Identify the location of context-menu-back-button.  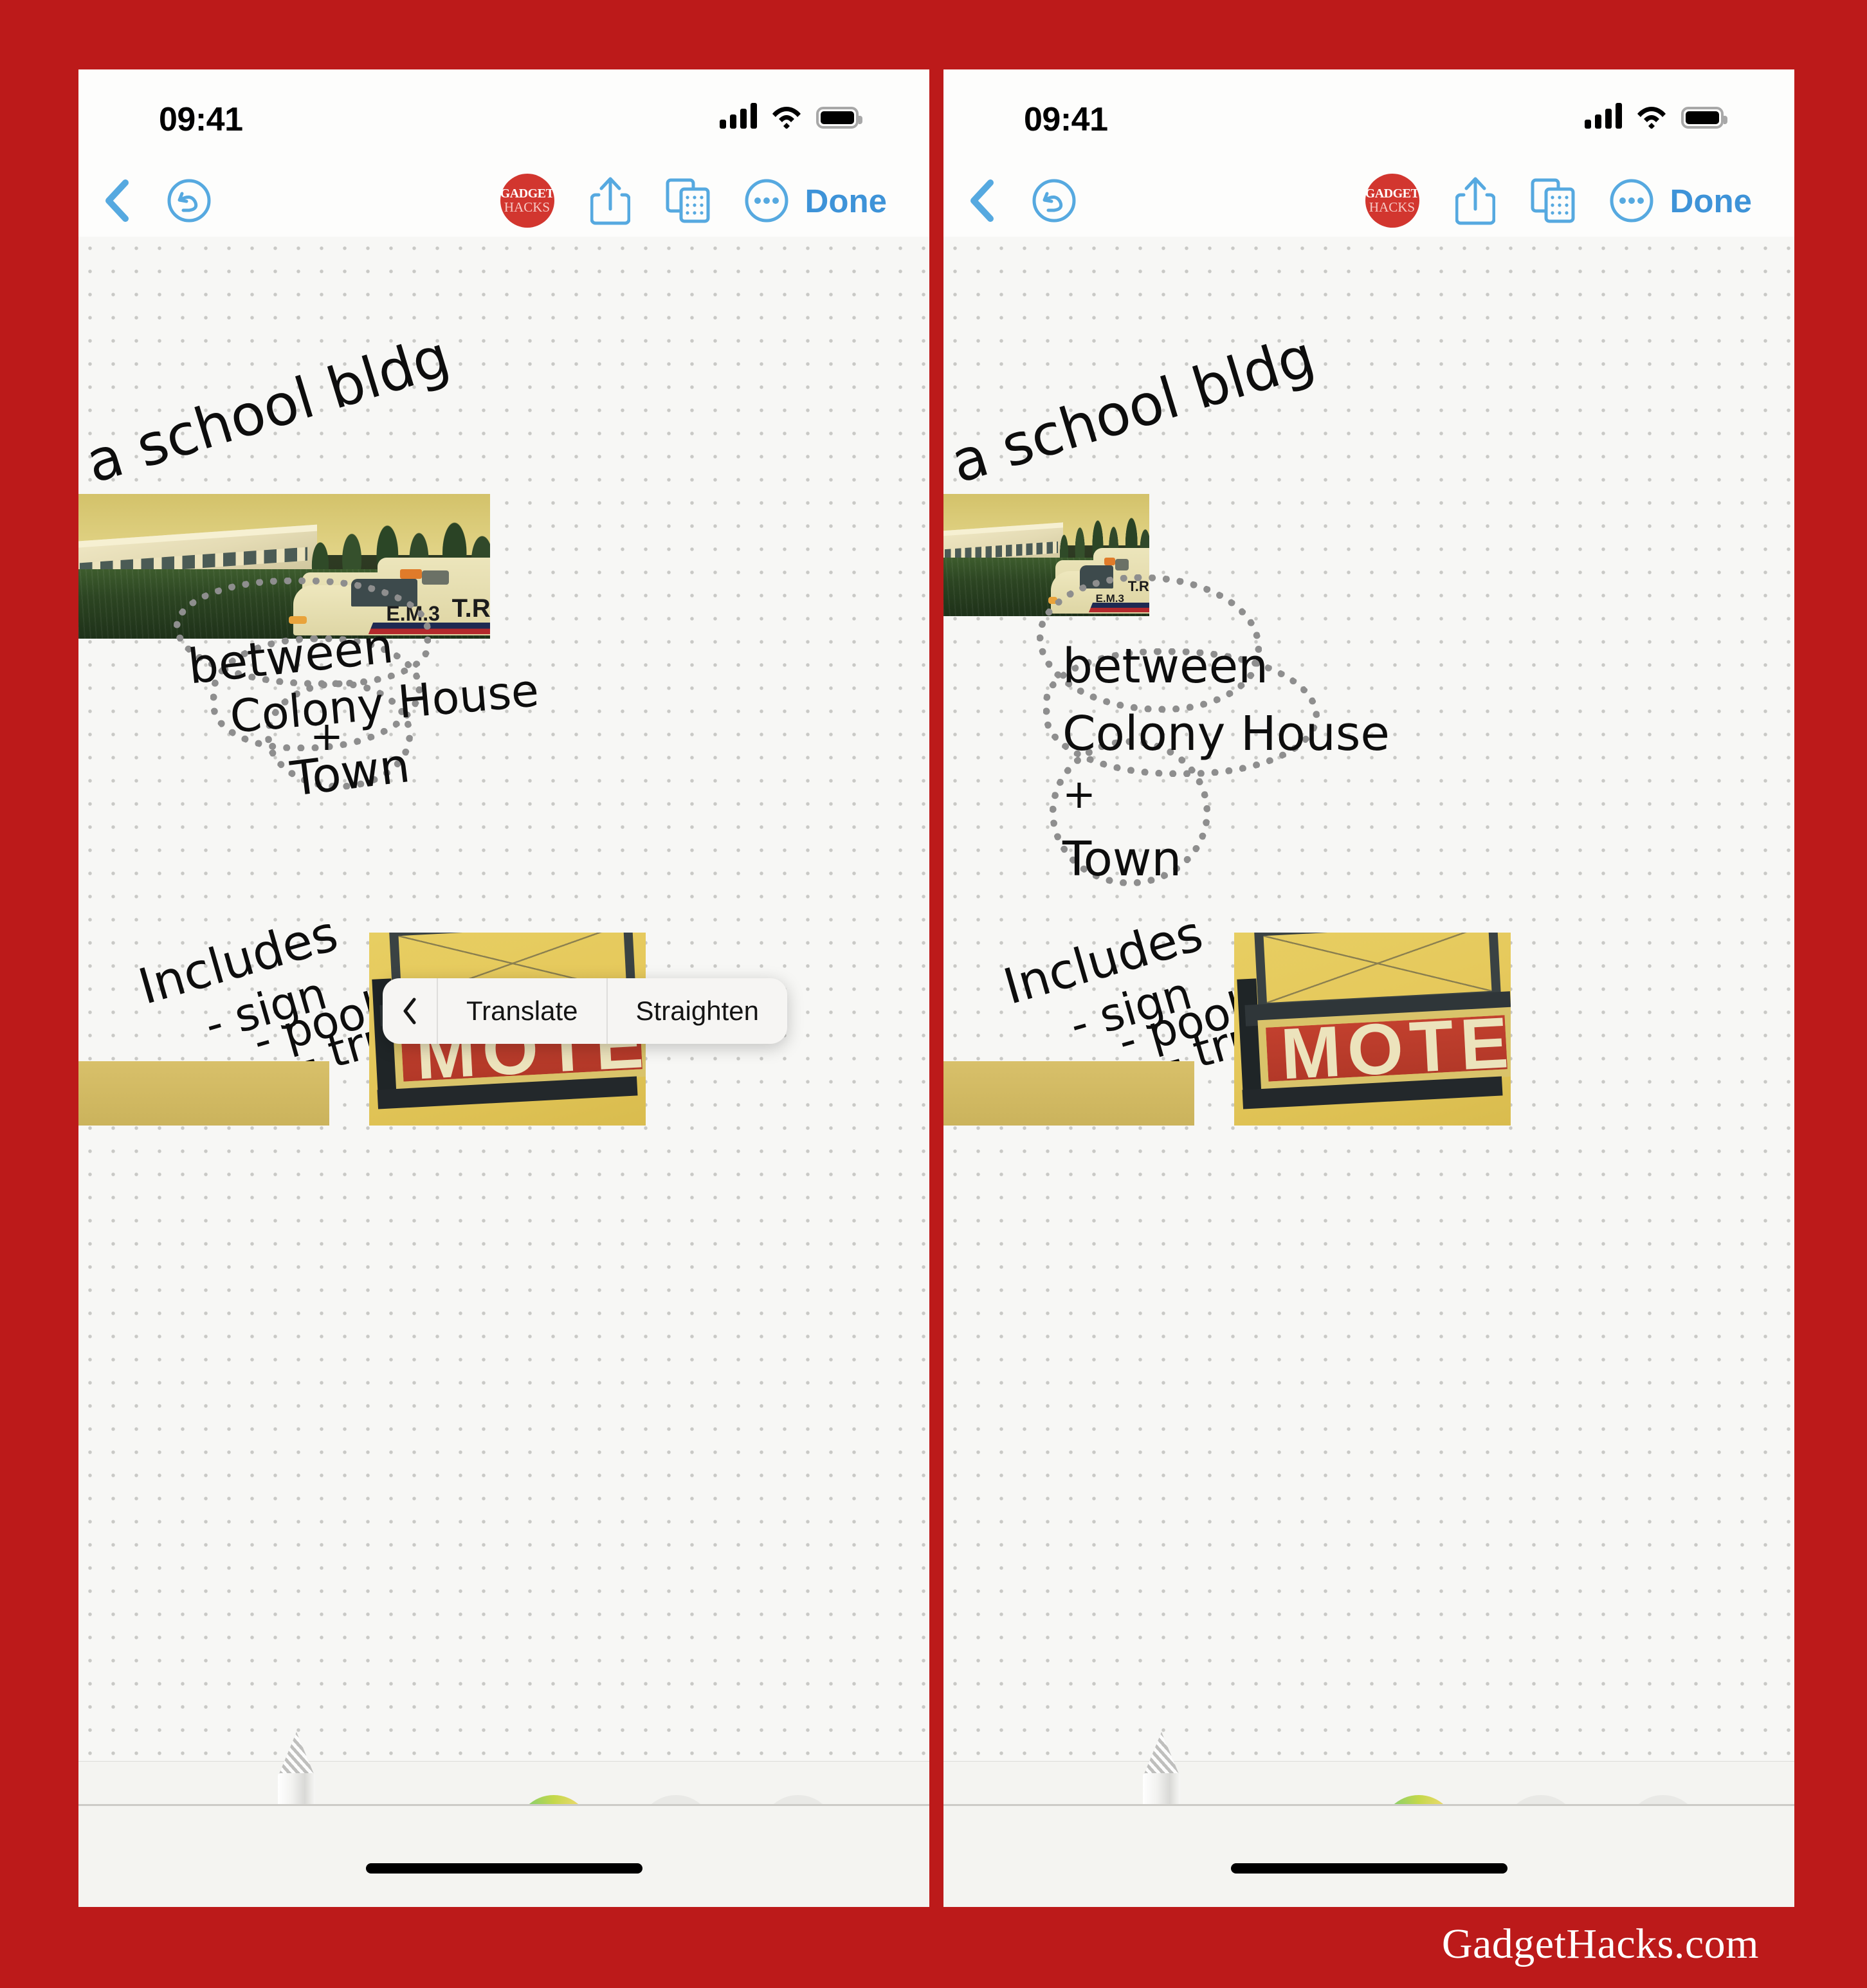
(410, 1011).